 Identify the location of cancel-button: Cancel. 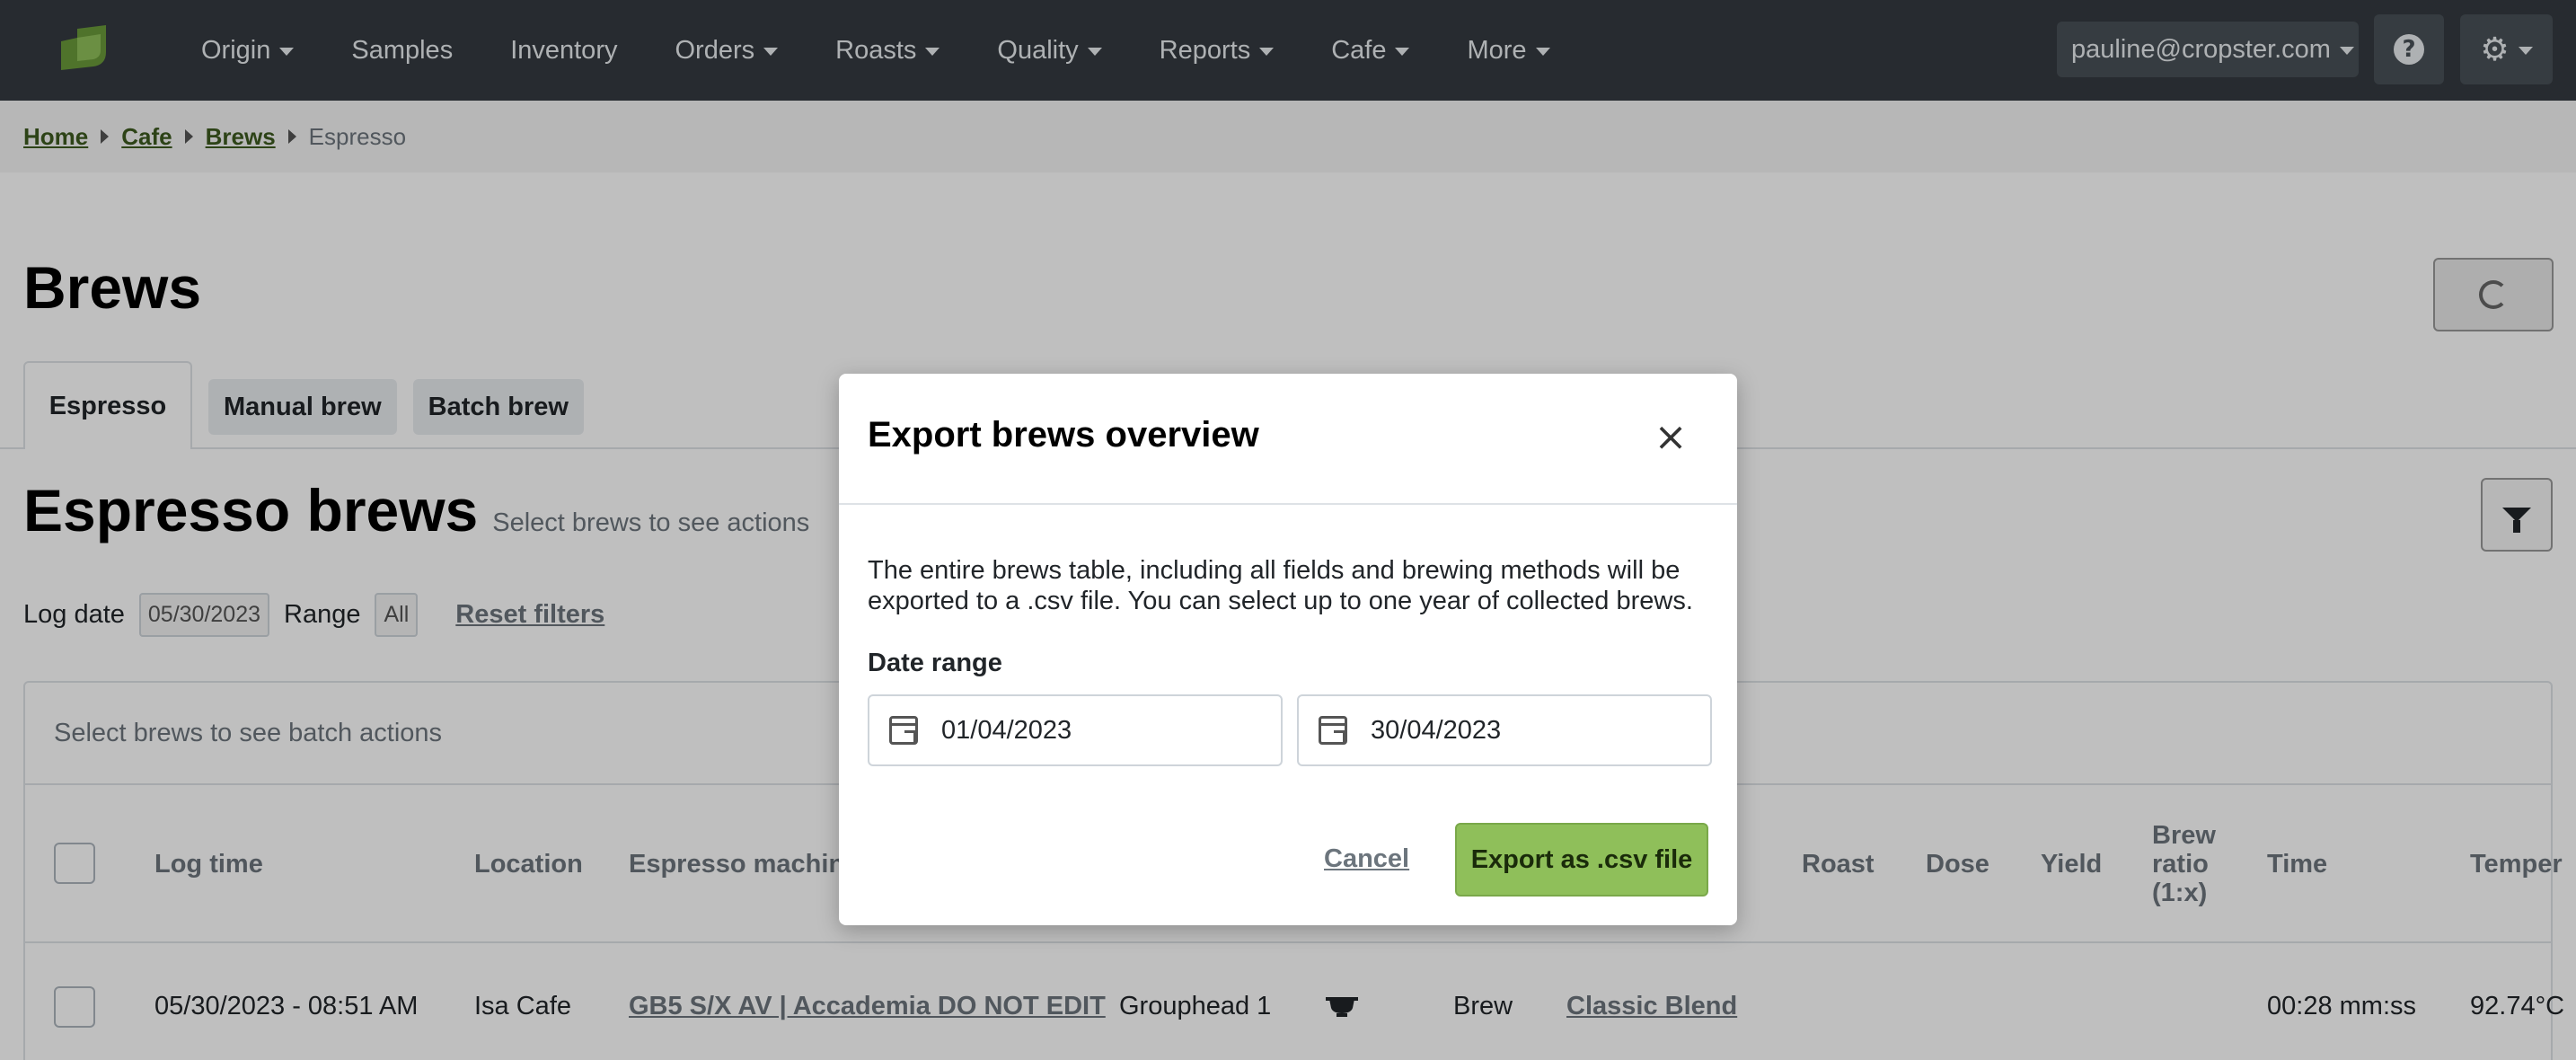
(1366, 859).